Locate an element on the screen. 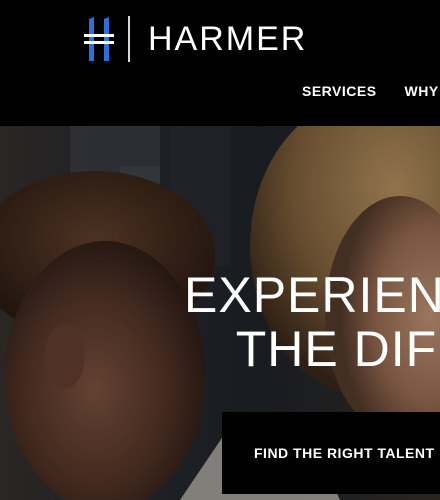  nav-item-services: SERVICES is located at coordinates (339, 91).